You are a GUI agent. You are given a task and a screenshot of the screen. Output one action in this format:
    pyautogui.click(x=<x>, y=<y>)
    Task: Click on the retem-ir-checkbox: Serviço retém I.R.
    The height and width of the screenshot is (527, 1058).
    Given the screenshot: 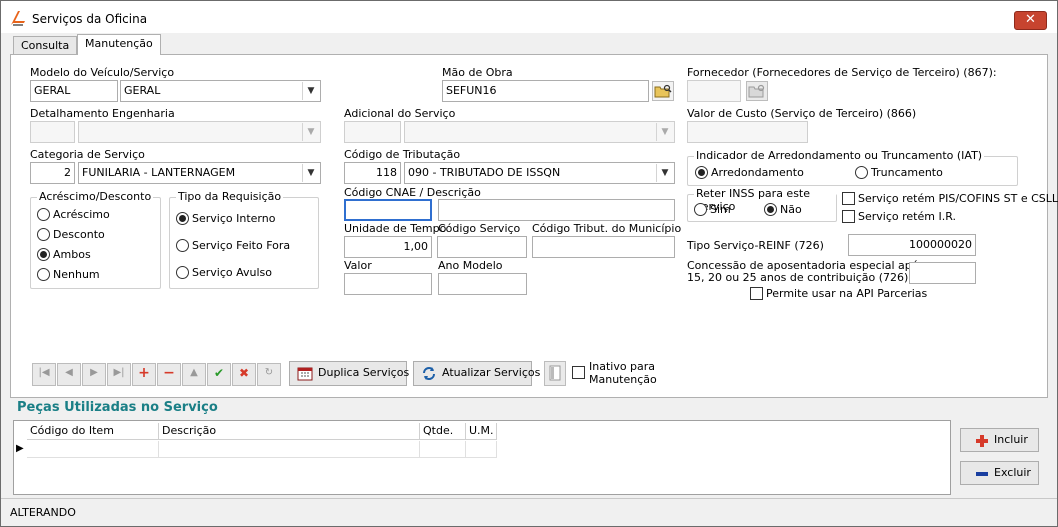 What is the action you would take?
    pyautogui.click(x=899, y=216)
    